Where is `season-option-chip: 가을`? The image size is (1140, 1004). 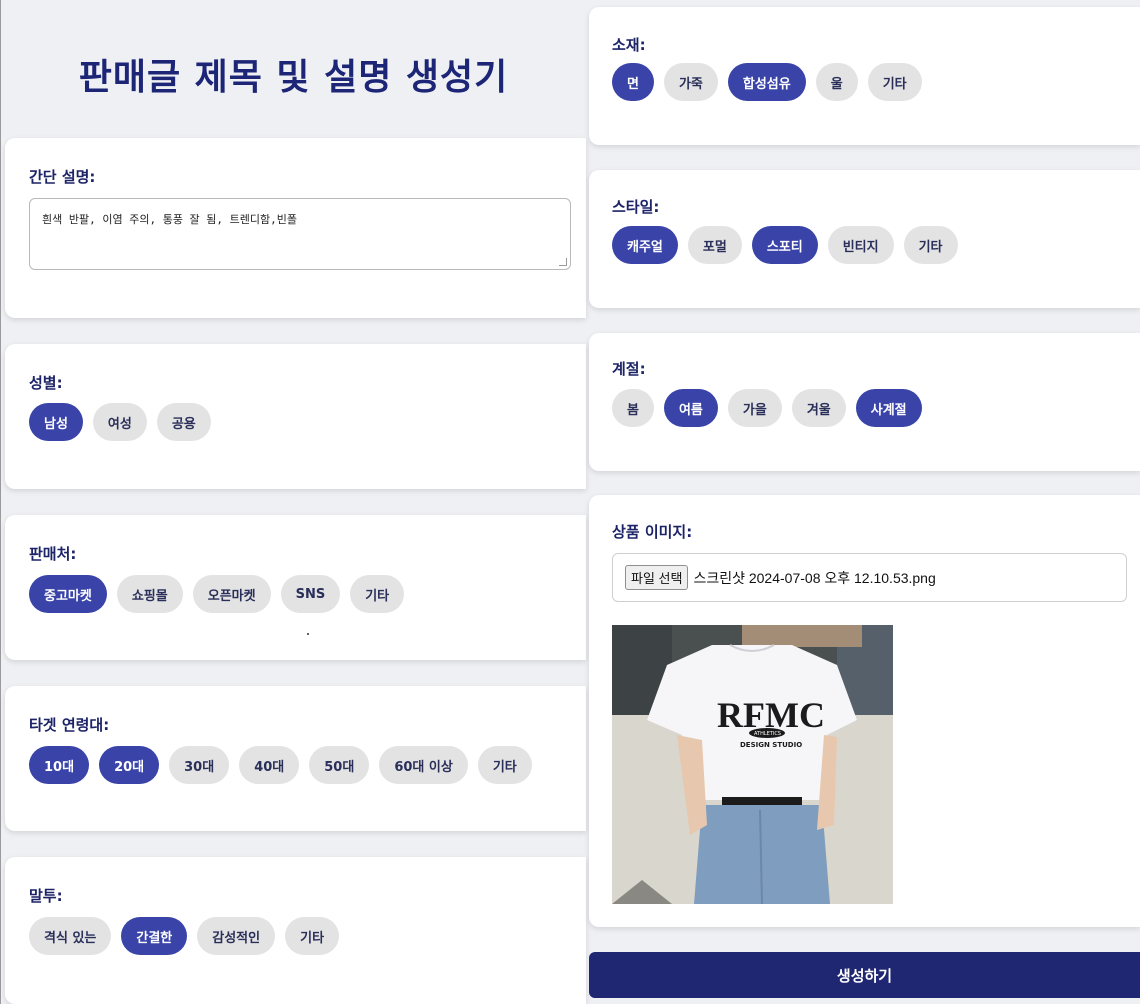 season-option-chip: 가을 is located at coordinates (754, 408).